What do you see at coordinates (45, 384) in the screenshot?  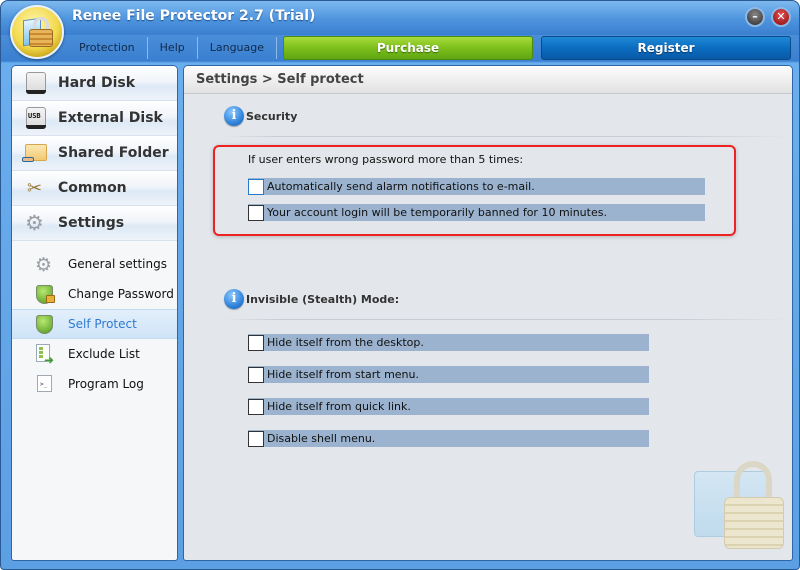 I see `program-log-icon` at bounding box center [45, 384].